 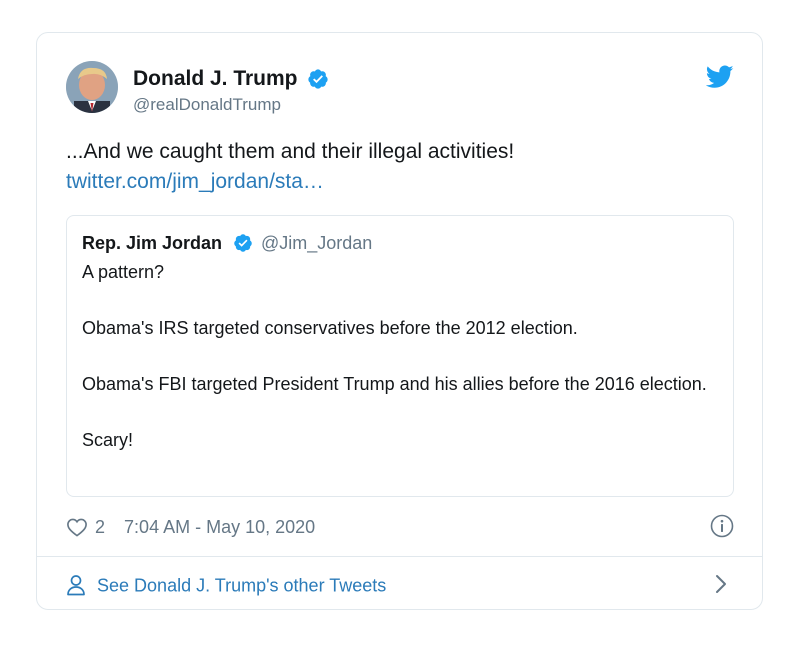 What do you see at coordinates (76, 585) in the screenshot?
I see `person-icon` at bounding box center [76, 585].